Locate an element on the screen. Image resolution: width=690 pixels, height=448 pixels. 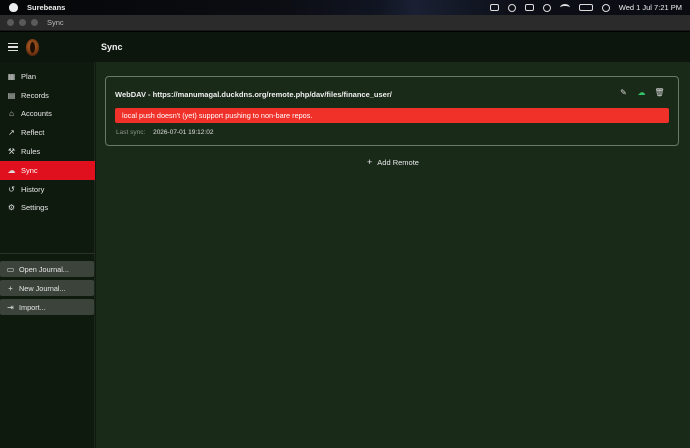
sidebar-item-rules: ⚒ Rules is located at coordinates (47, 151).